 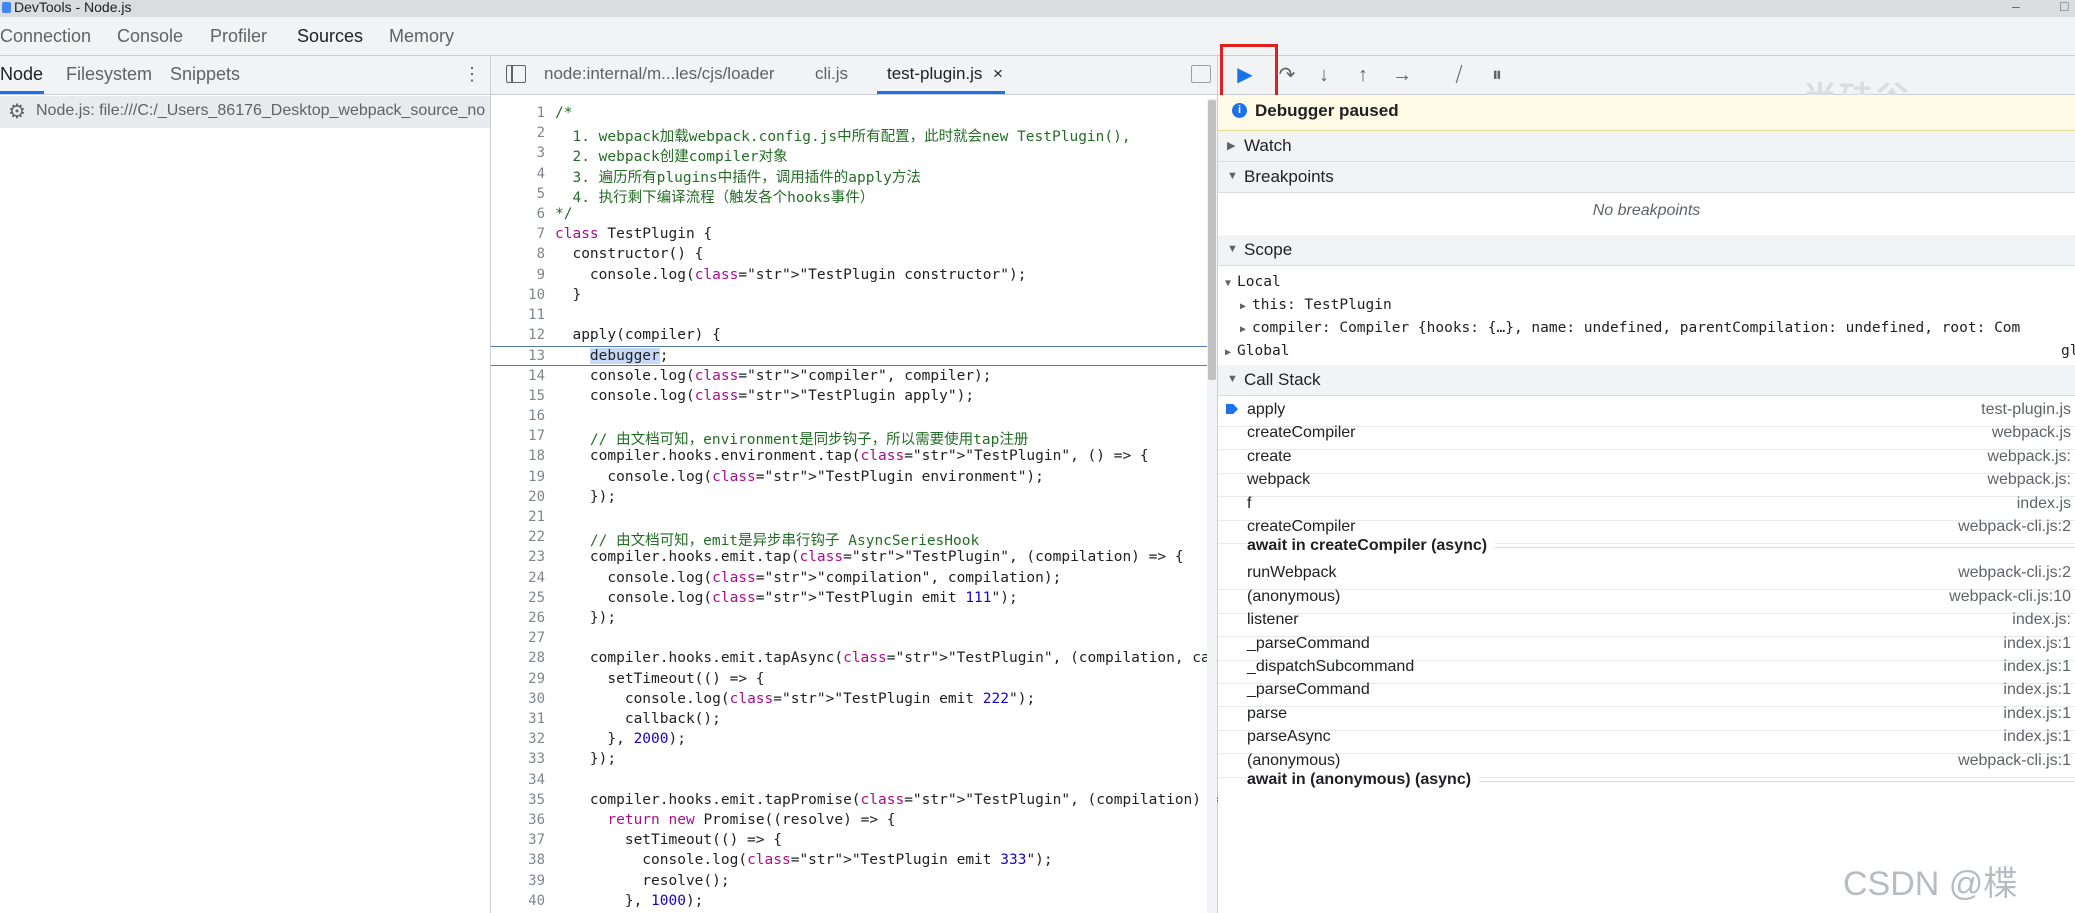 What do you see at coordinates (205, 74) in the screenshot?
I see `tab-snippets: Snippets` at bounding box center [205, 74].